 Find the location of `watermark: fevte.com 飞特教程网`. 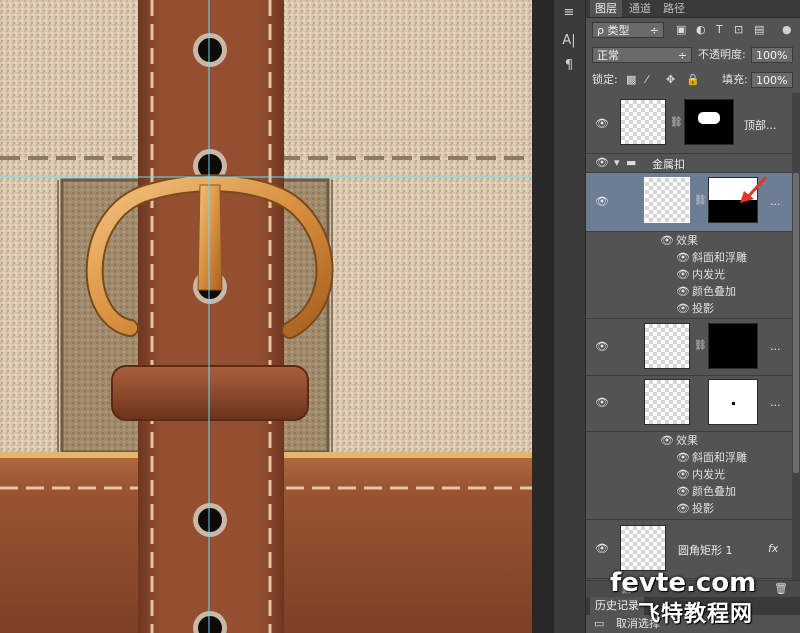

watermark: fevte.com 飞特教程网 is located at coordinates (701, 599).